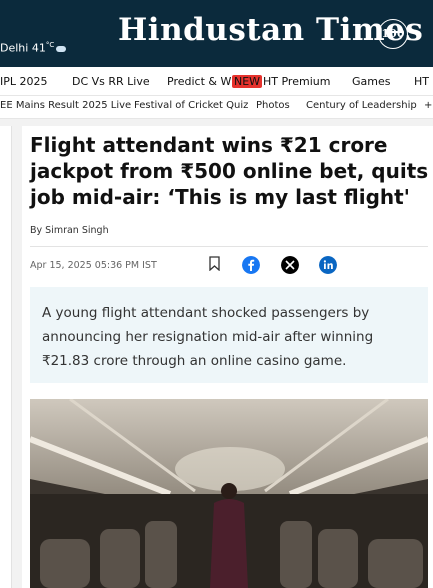  I want to click on article-date: Apr 15, 2025 05:36 PM IST, so click(93, 265).